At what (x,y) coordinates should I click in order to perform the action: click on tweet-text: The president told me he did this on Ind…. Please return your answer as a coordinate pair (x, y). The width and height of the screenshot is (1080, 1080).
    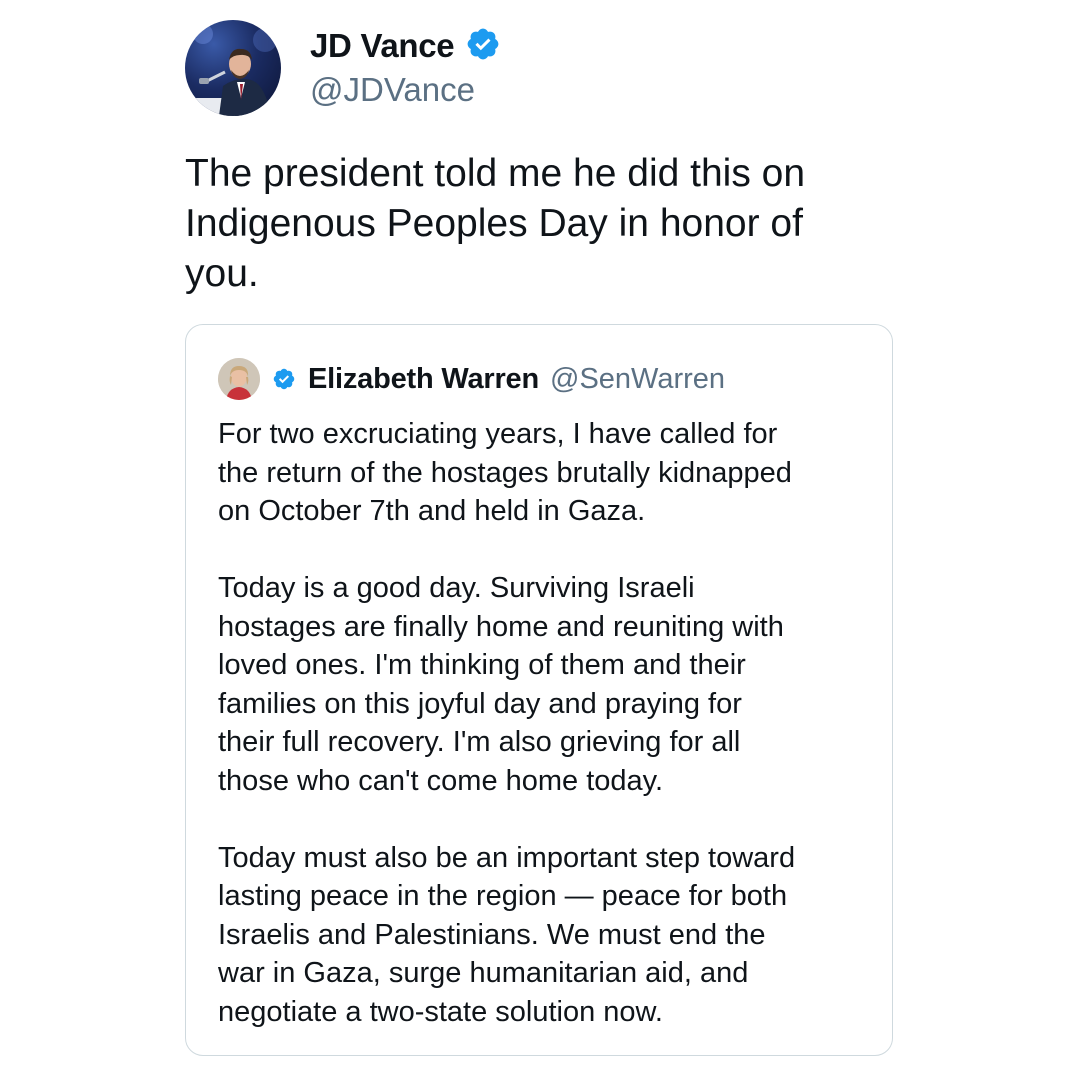
    Looking at the image, I should click on (495, 223).